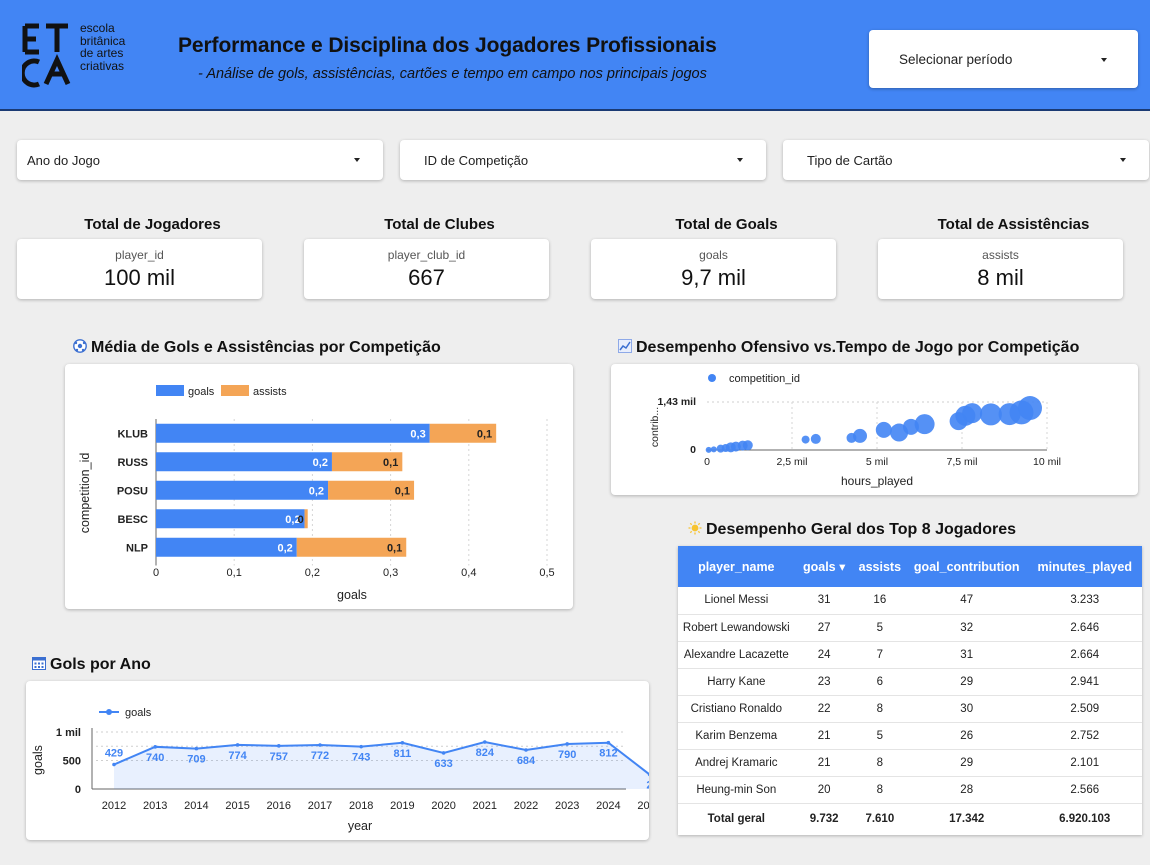  What do you see at coordinates (966, 566) in the screenshot?
I see `col-header-goal-contribution: goal_contribution` at bounding box center [966, 566].